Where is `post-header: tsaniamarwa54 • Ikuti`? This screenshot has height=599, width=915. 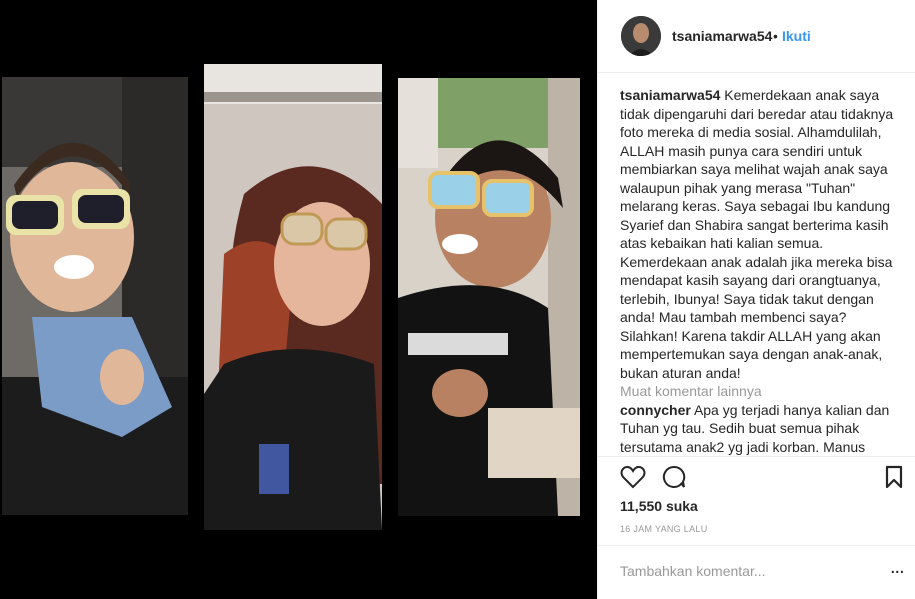 post-header: tsaniamarwa54 • Ikuti is located at coordinates (756, 36).